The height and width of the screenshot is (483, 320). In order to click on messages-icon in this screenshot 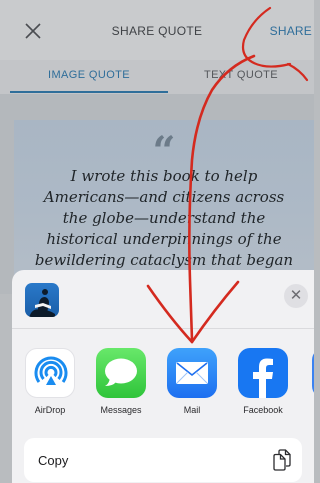, I will do `click(121, 373)`.